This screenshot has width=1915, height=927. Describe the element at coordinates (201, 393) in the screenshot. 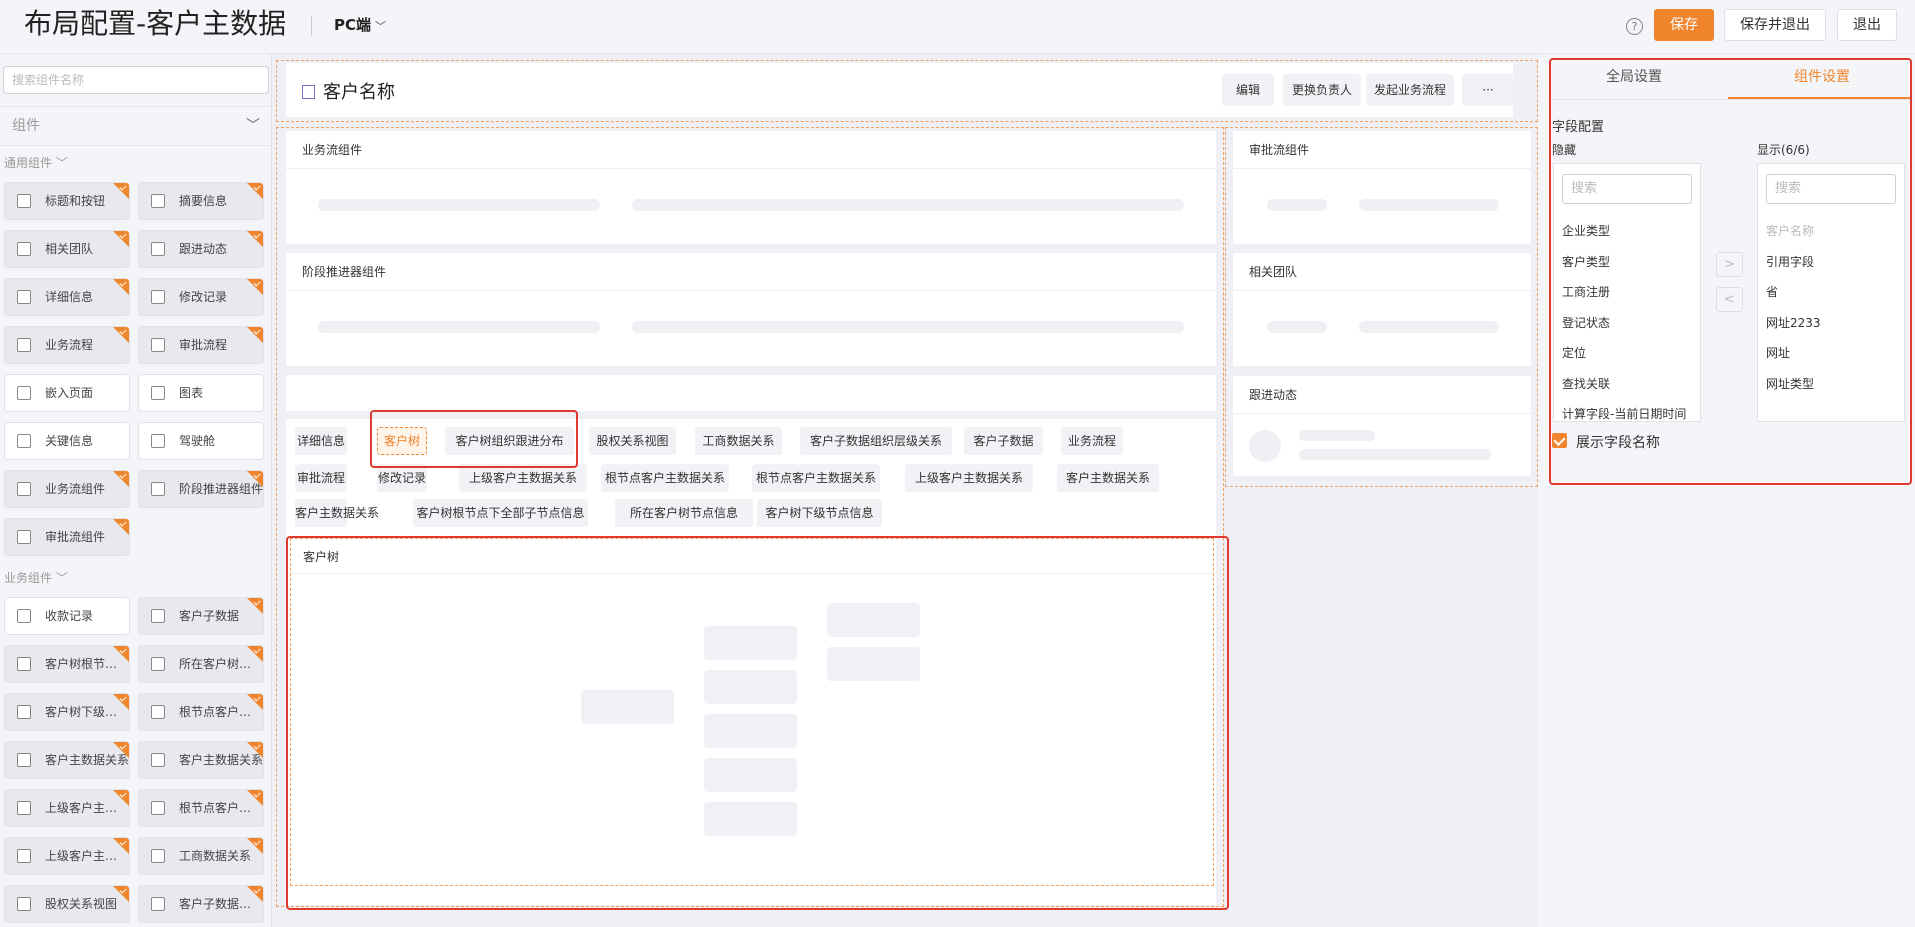

I see `component-item: 图表` at that location.